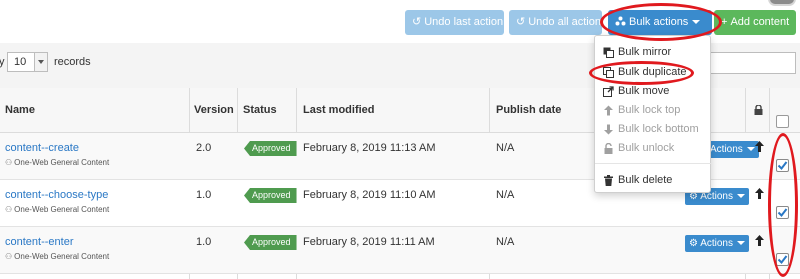  Describe the element at coordinates (782, 3) in the screenshot. I see `toggle-switch` at that location.